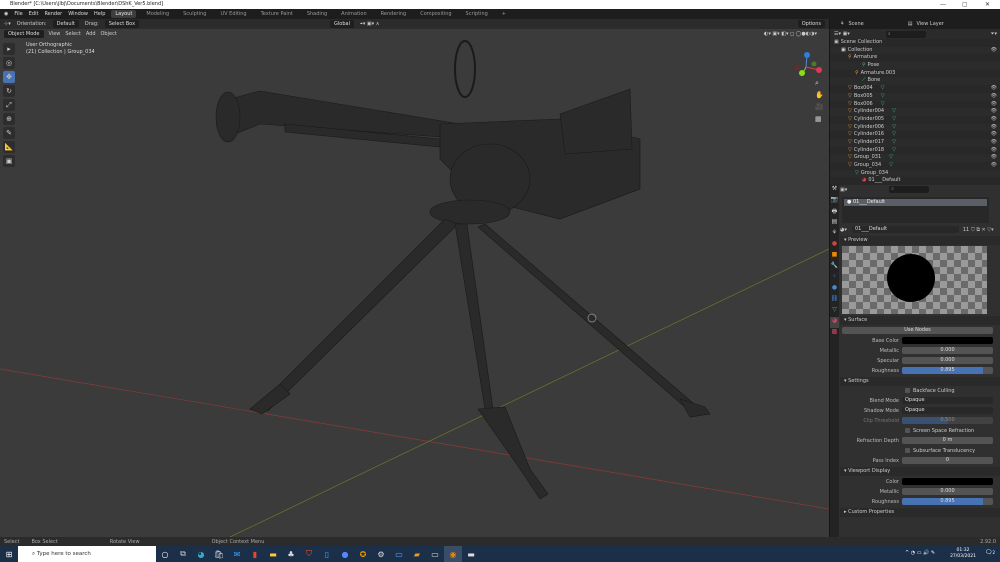 This screenshot has width=1000, height=562. What do you see at coordinates (963, 554) in the screenshot?
I see `clock: 01:32 27/03/2021` at bounding box center [963, 554].